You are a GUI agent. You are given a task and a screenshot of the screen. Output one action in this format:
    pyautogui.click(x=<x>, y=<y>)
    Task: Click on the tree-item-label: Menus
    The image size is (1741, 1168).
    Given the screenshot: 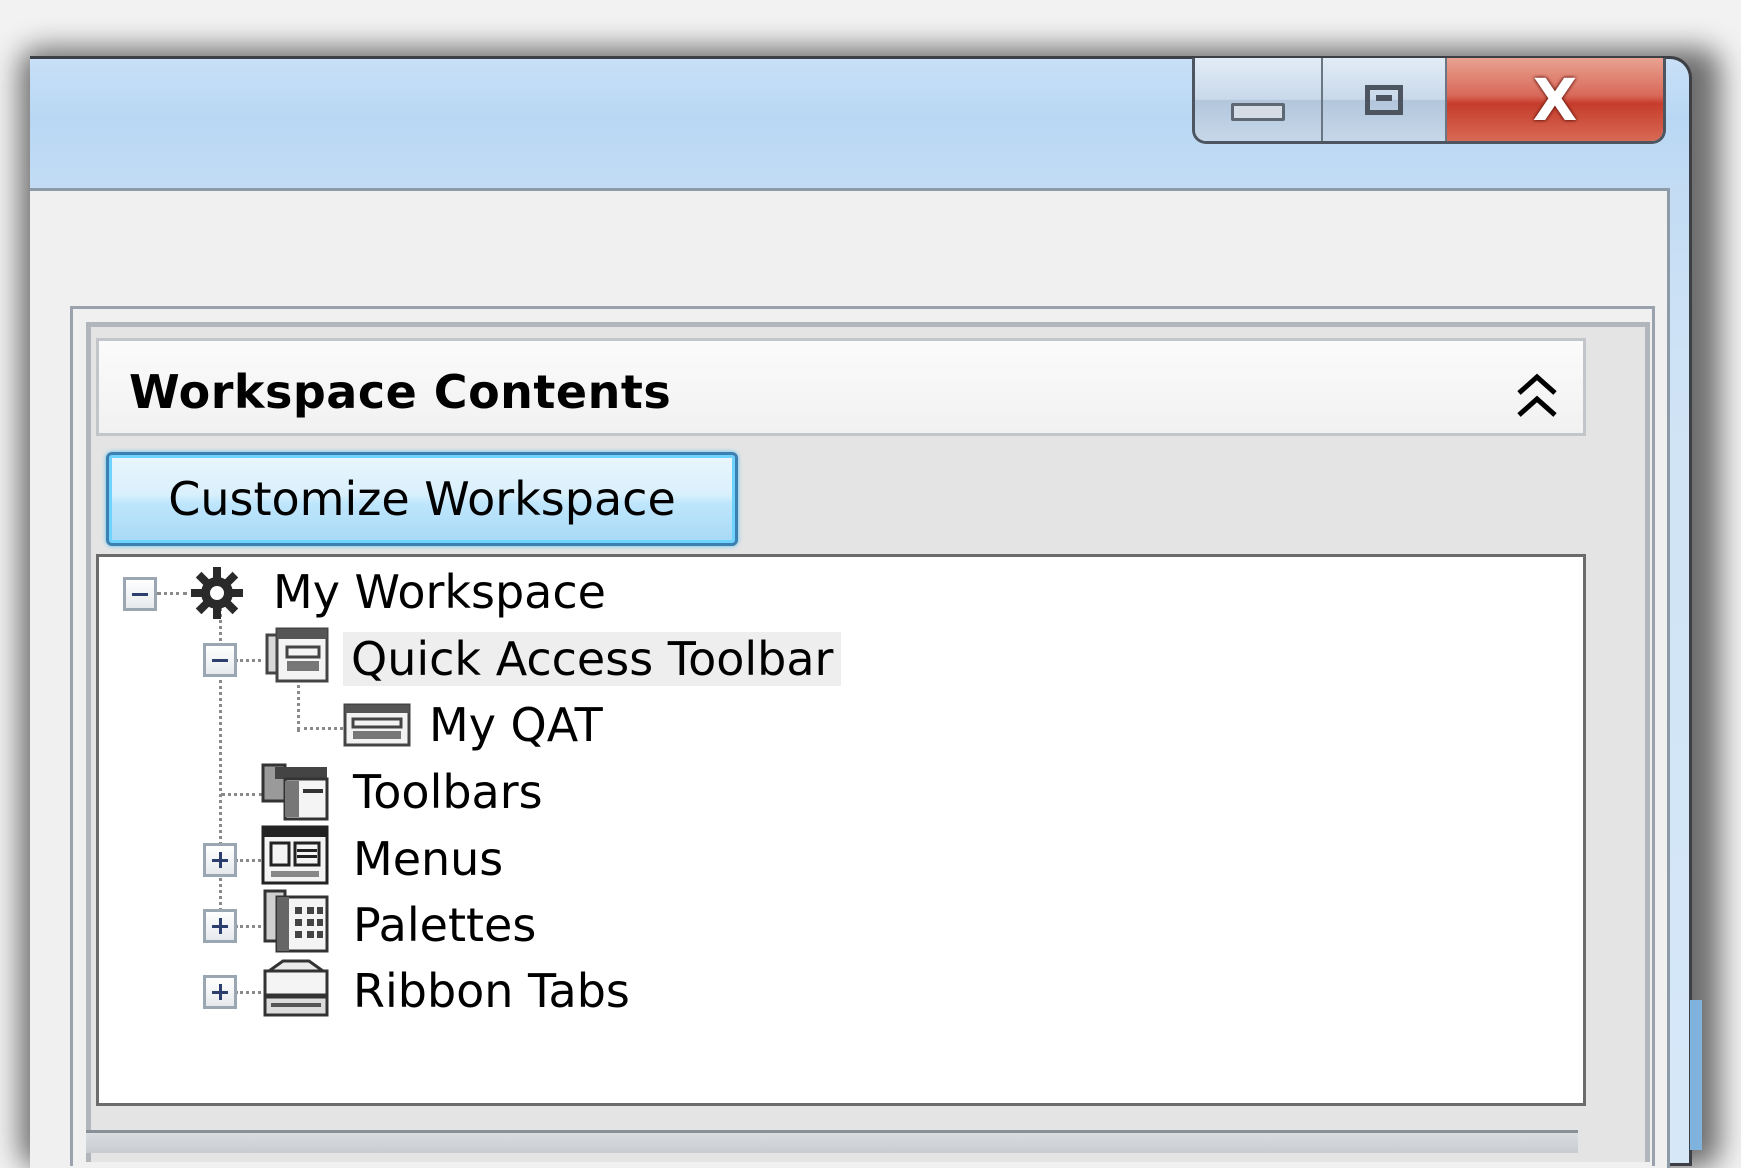 What is the action you would take?
    pyautogui.click(x=428, y=859)
    